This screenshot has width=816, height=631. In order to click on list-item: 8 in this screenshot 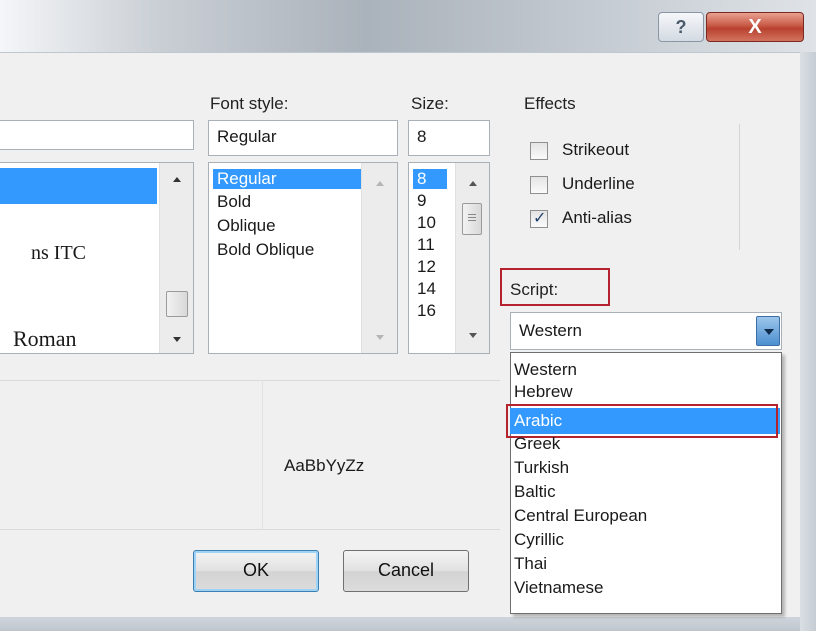, I will do `click(430, 179)`.